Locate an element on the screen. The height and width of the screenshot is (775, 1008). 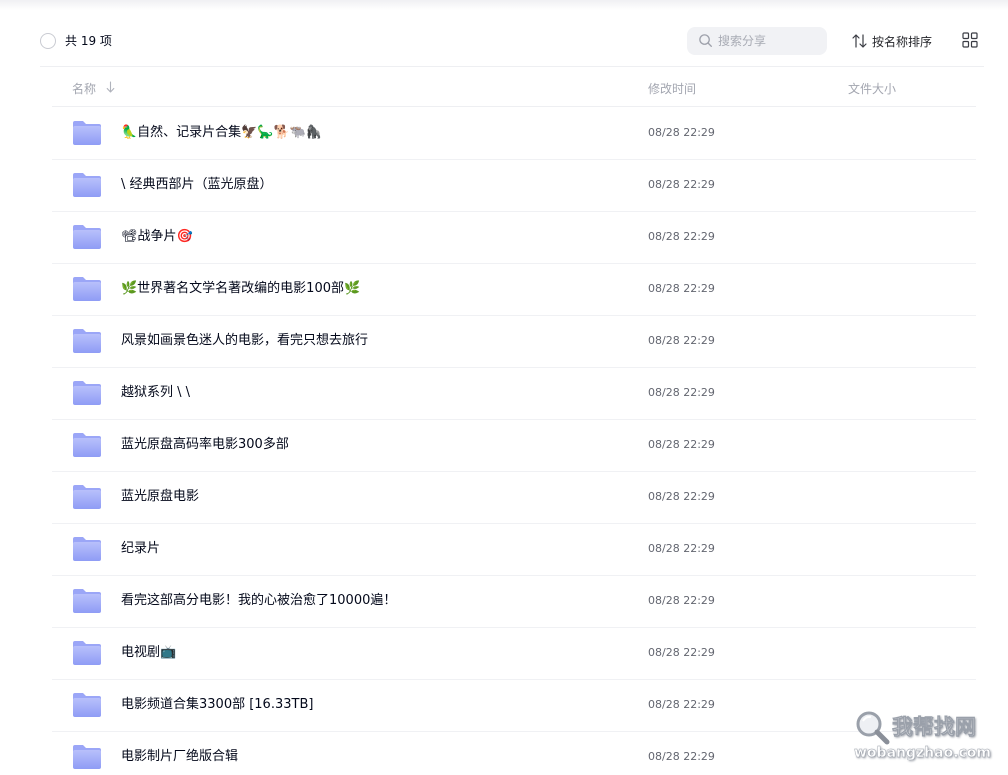
file-row: 蓝光原盘高码率电影300多部 08/28 22:29 is located at coordinates (514, 446).